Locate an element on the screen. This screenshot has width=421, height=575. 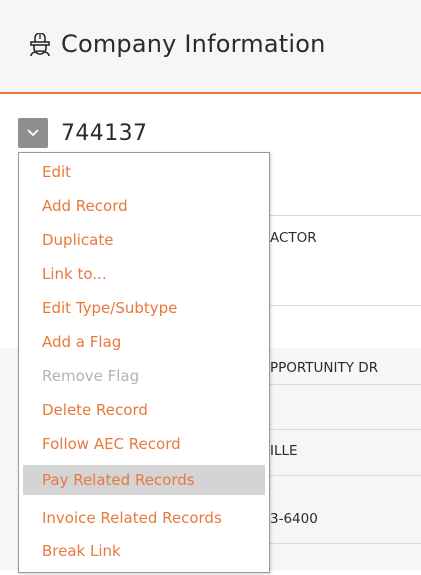
menu-item-remove-flag: Remove Flag is located at coordinates (91, 376).